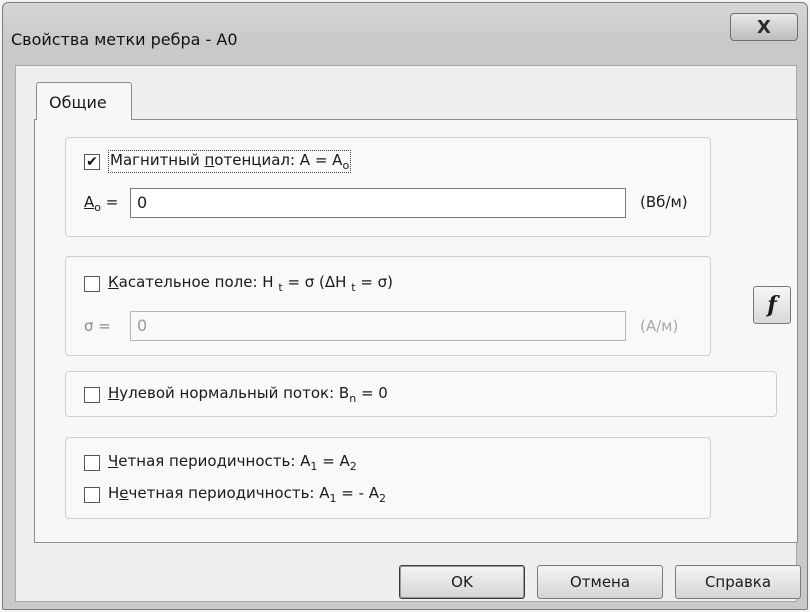 The image size is (810, 612). What do you see at coordinates (124, 39) in the screenshot?
I see `window-title: Свойства метки ребра - A0` at bounding box center [124, 39].